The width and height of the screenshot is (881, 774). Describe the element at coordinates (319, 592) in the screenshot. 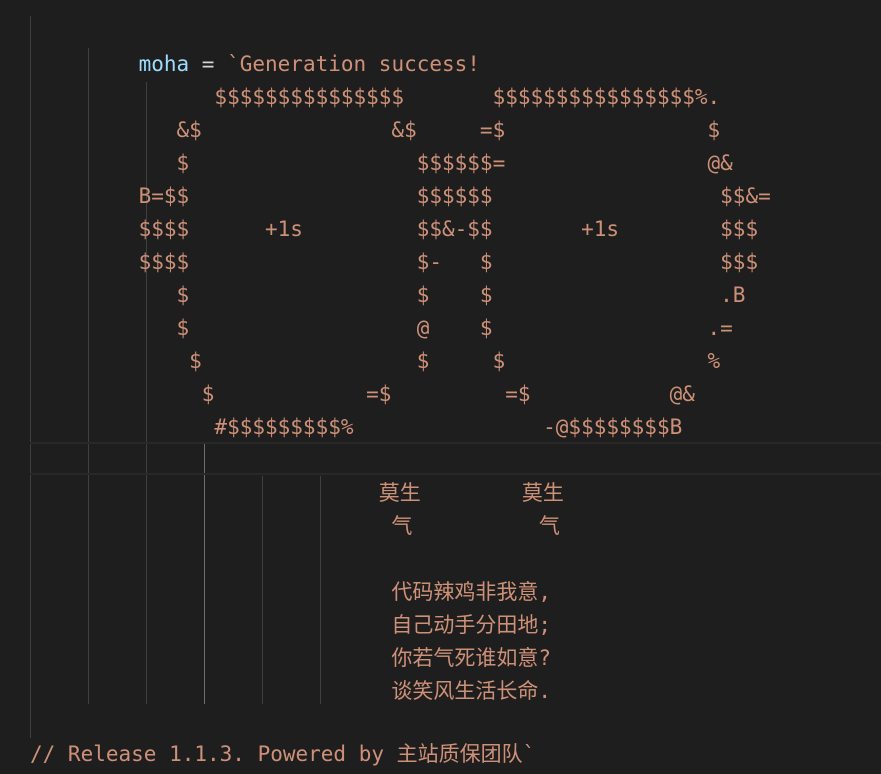

I see `poem-line: 代码辣鸡非我意,` at that location.